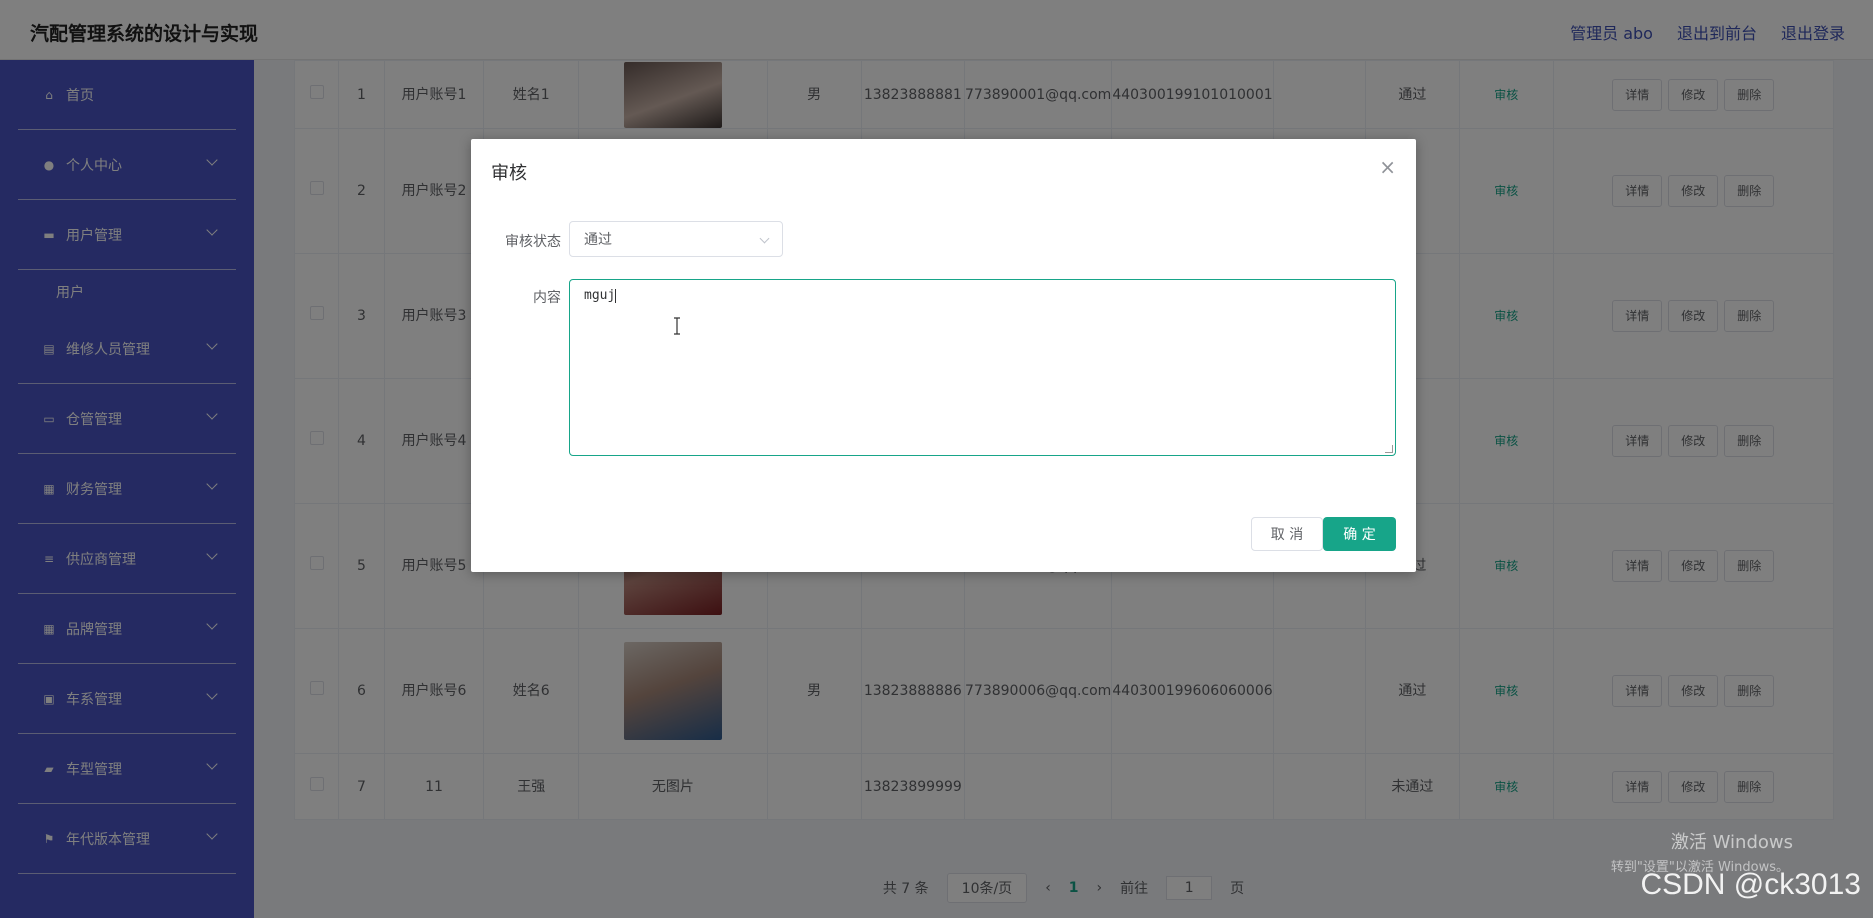  What do you see at coordinates (547, 298) in the screenshot?
I see `content-label: 内容` at bounding box center [547, 298].